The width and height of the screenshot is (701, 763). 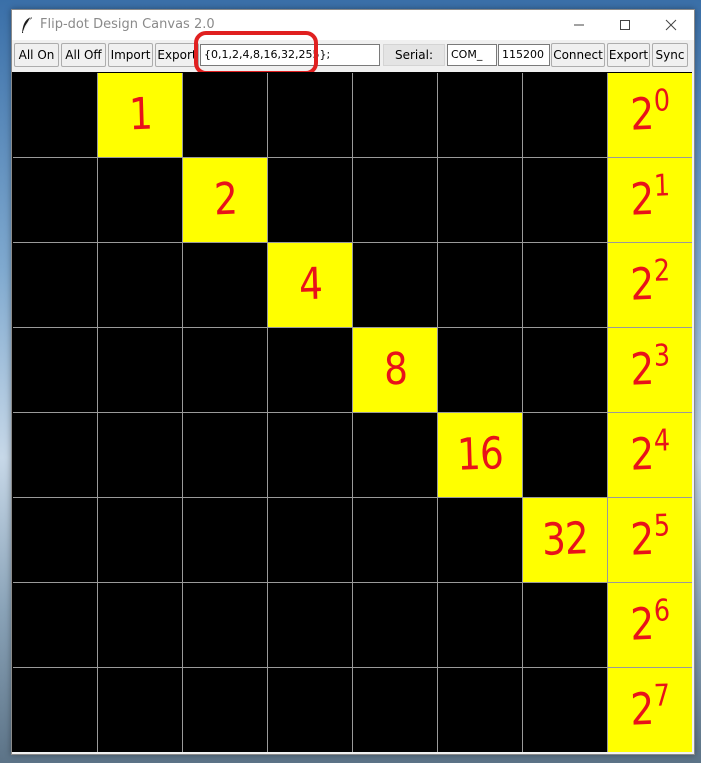 I want to click on handwritten-label: 27, so click(x=649, y=707).